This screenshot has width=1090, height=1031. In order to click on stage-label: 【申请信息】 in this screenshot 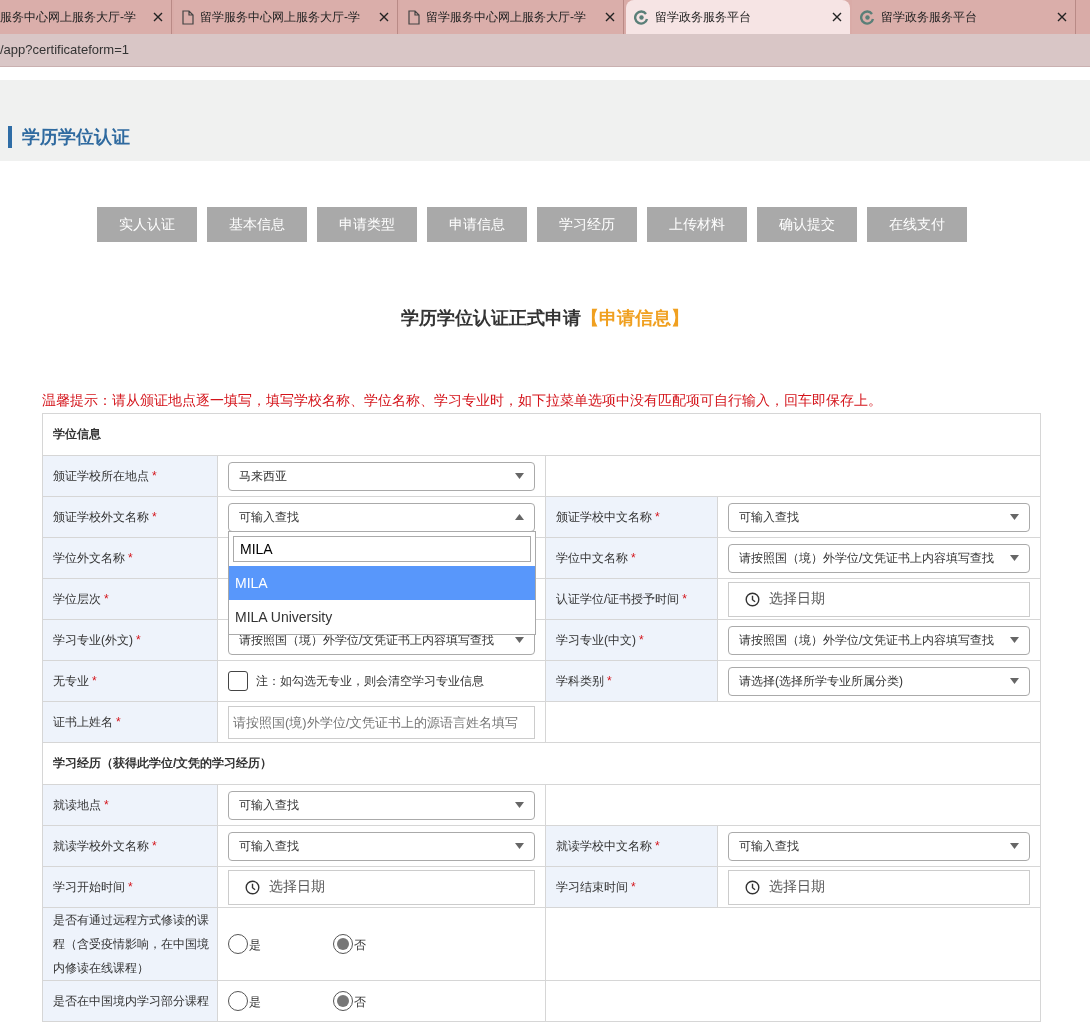, I will do `click(635, 318)`.